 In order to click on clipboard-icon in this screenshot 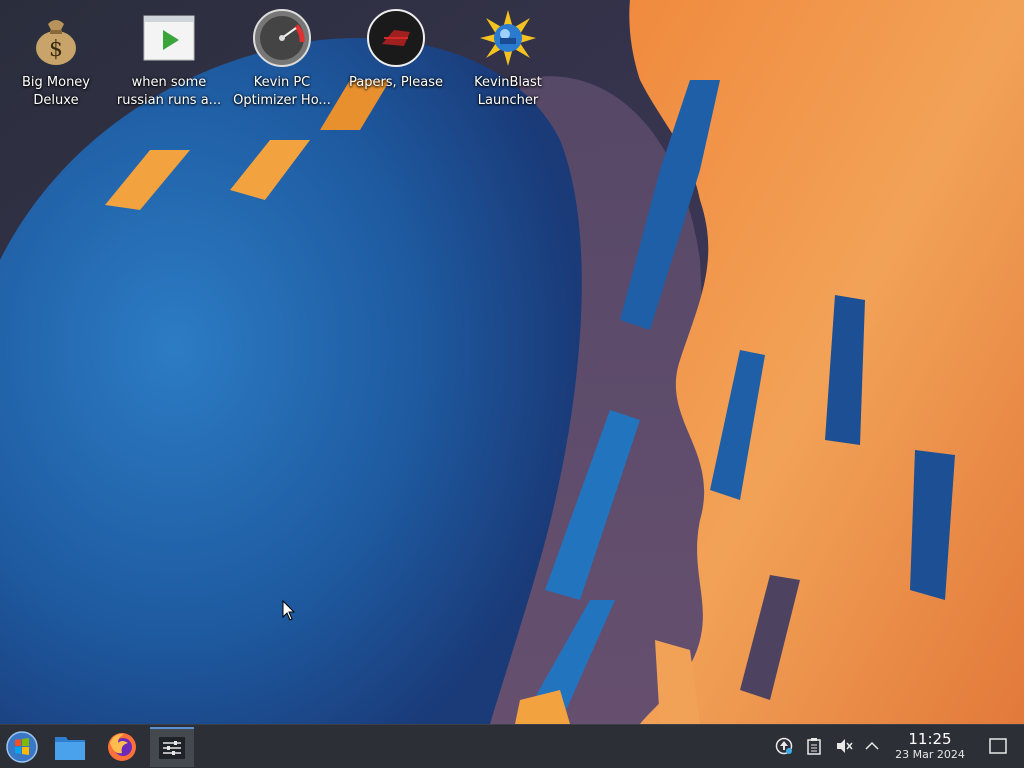, I will do `click(814, 746)`.